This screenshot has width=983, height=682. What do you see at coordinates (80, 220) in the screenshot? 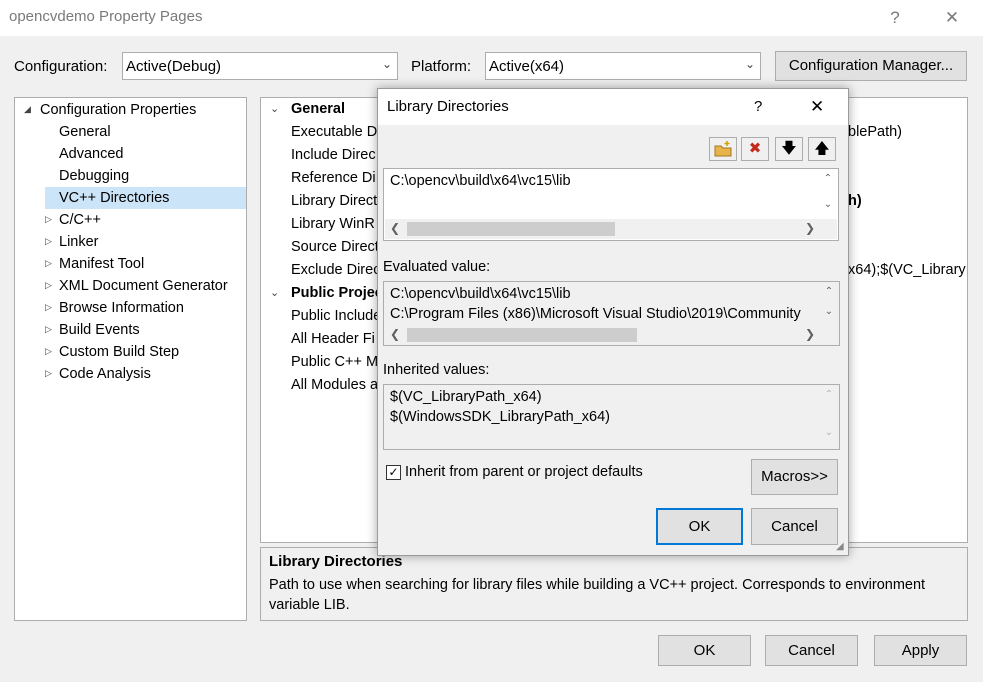
I see `tree-item-c-cpp: C/C++` at bounding box center [80, 220].